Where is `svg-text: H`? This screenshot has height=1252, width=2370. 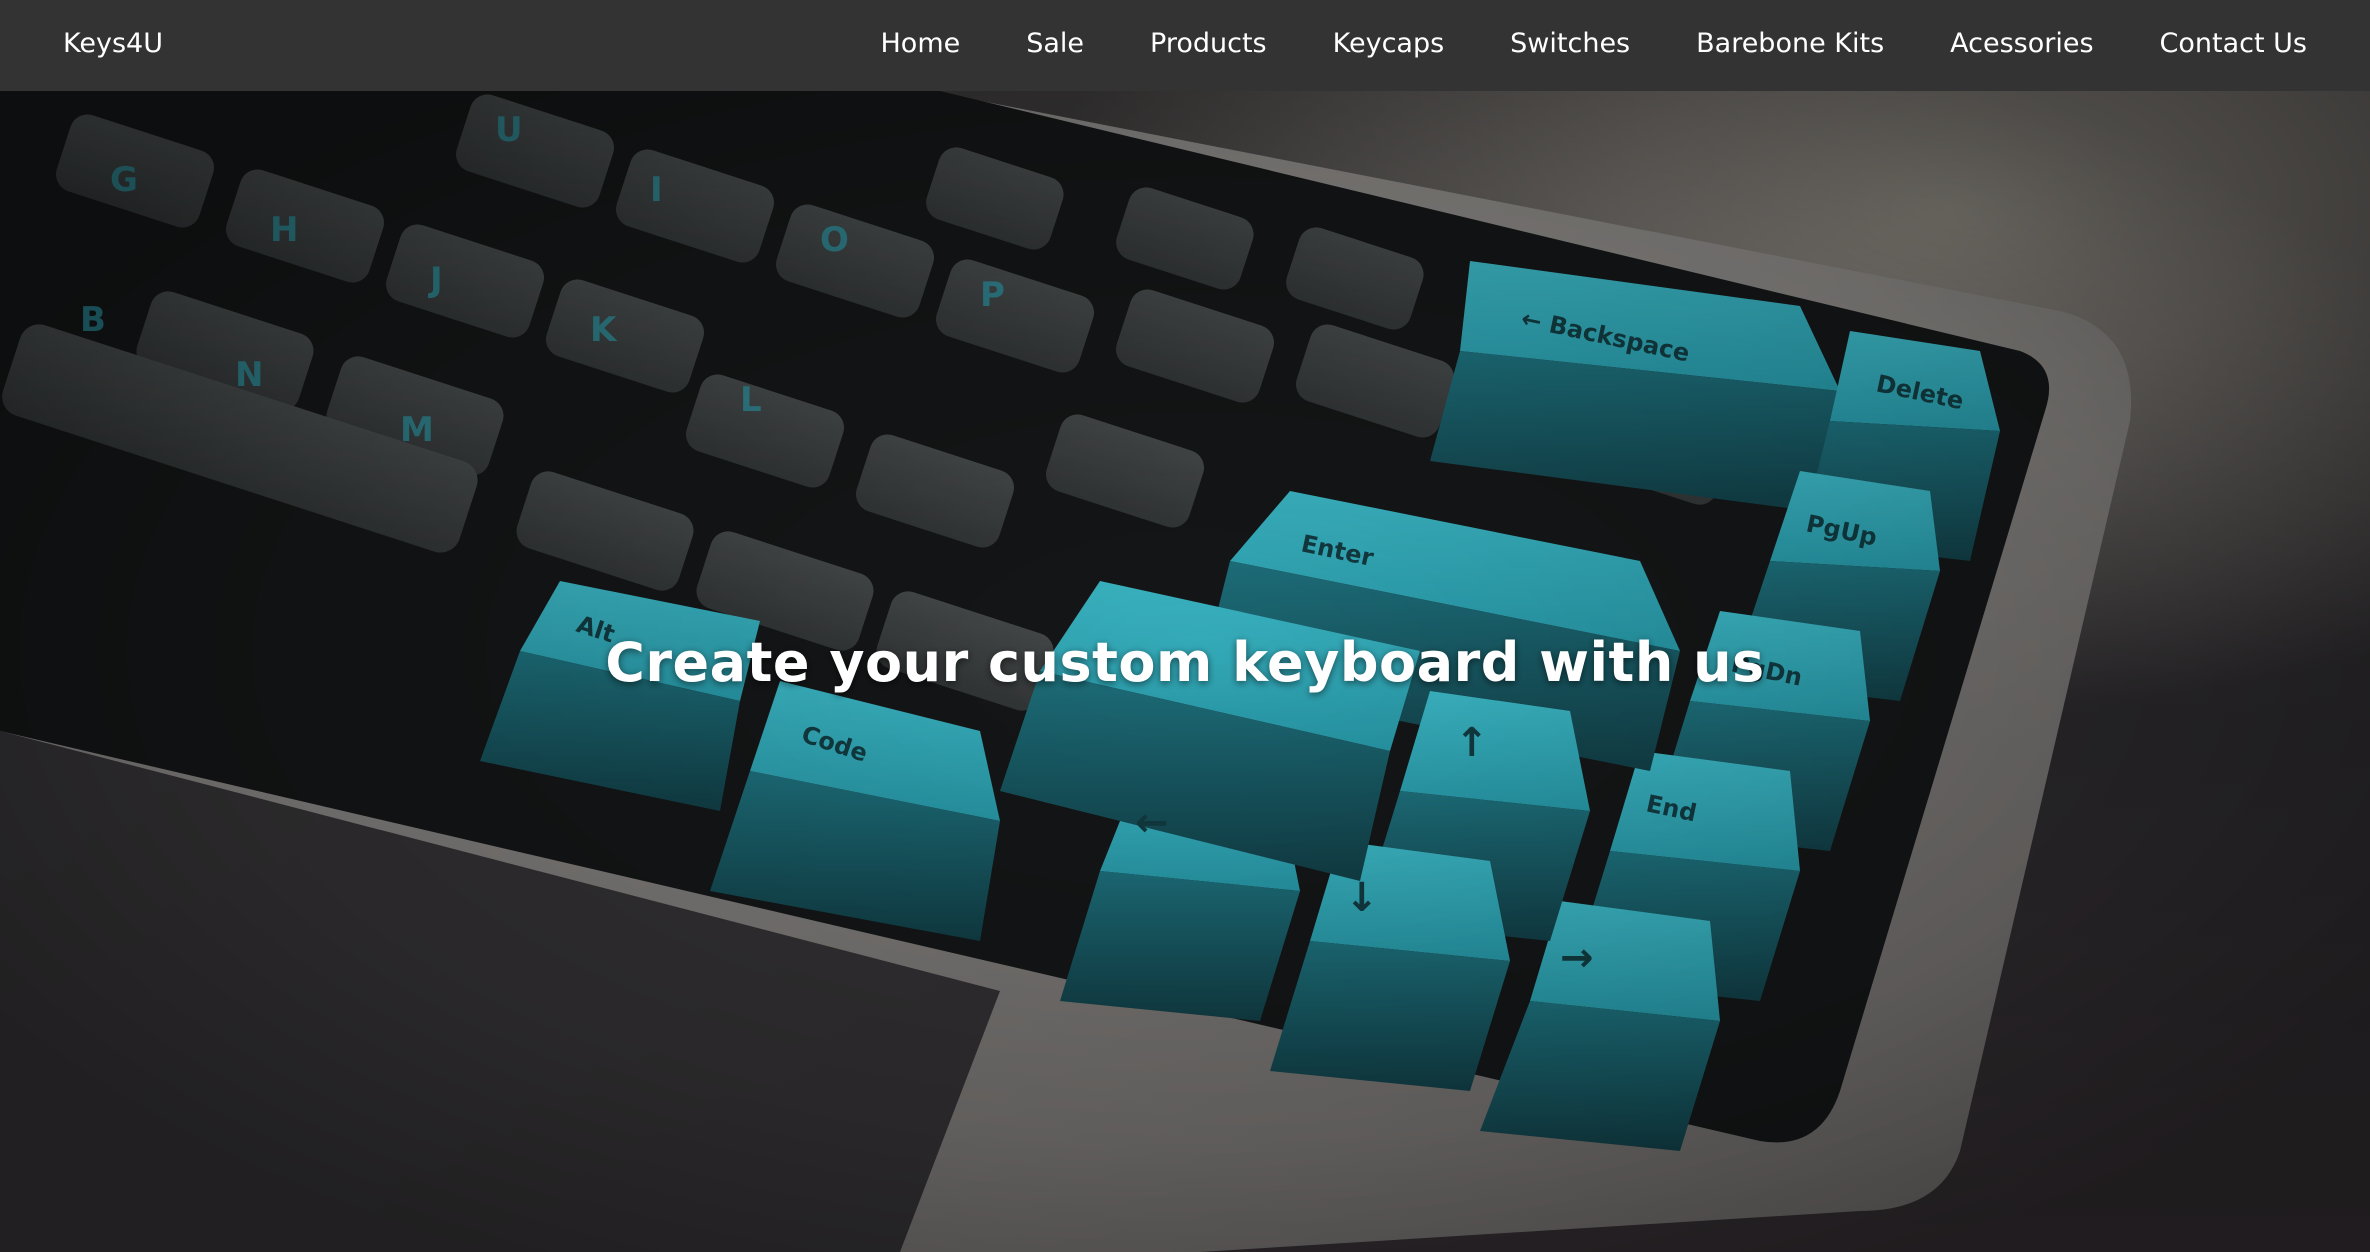
svg-text: H is located at coordinates (284, 230).